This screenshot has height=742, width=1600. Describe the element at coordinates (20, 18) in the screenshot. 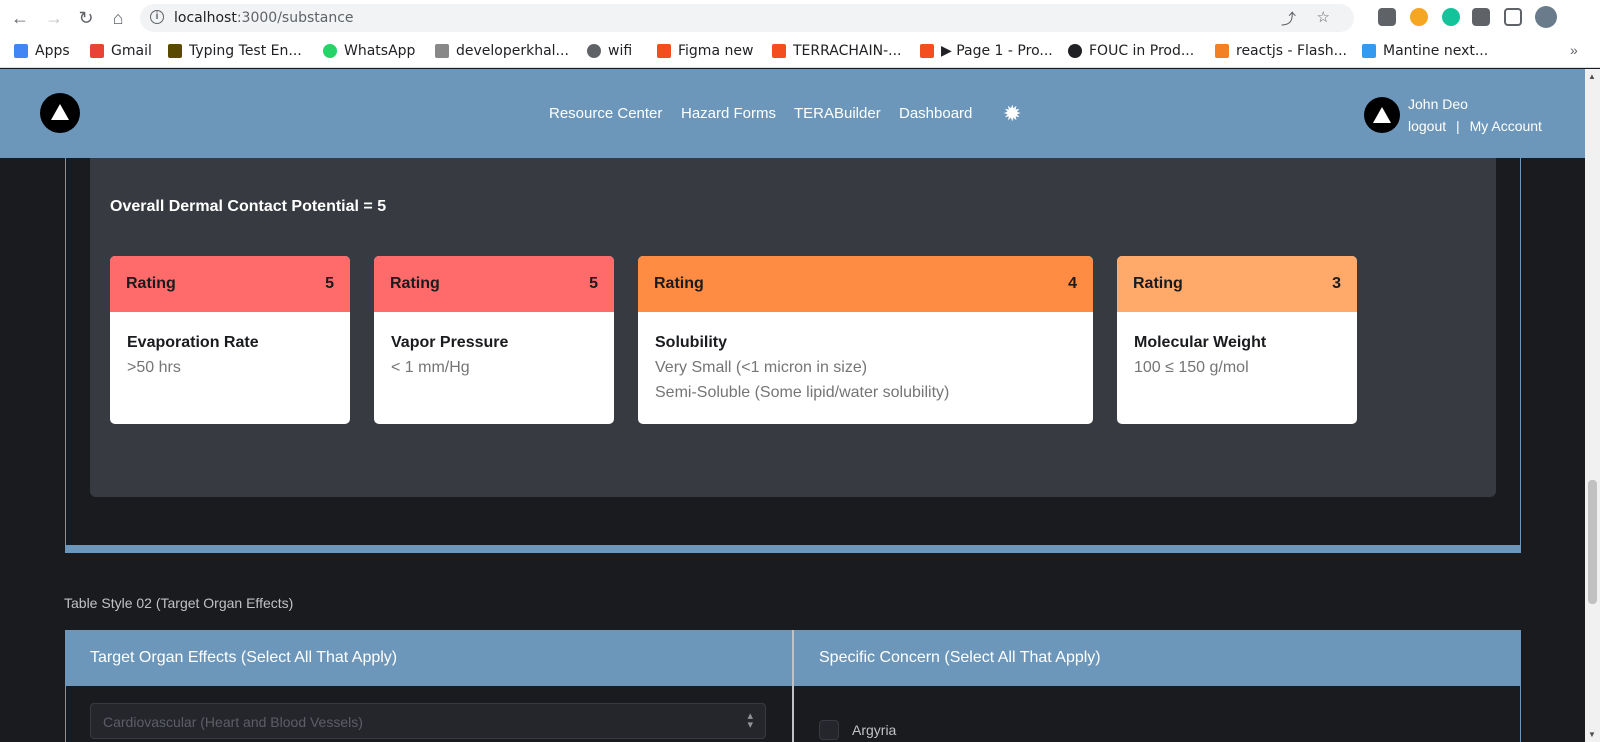

I see `back-arrow-icon: ←` at that location.